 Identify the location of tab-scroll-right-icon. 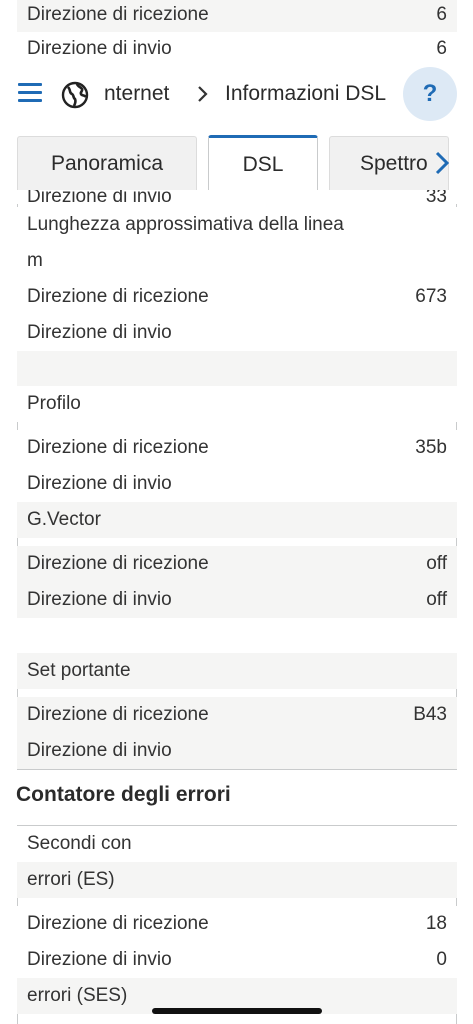
(442, 163).